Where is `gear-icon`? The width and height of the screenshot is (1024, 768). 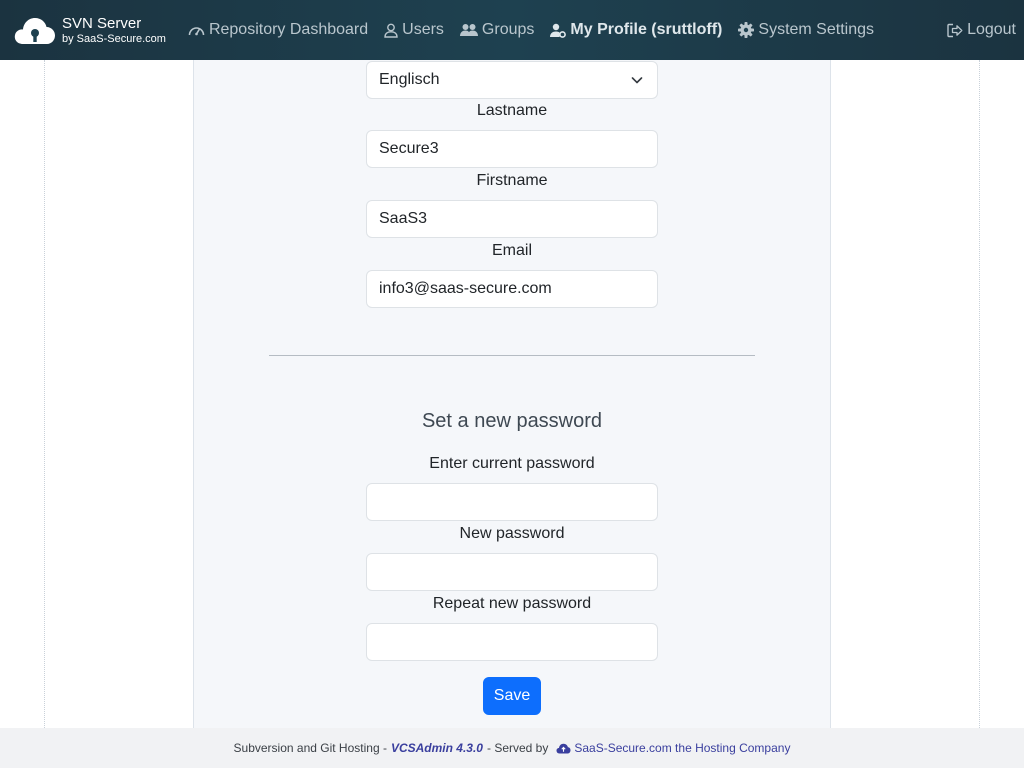
gear-icon is located at coordinates (746, 30).